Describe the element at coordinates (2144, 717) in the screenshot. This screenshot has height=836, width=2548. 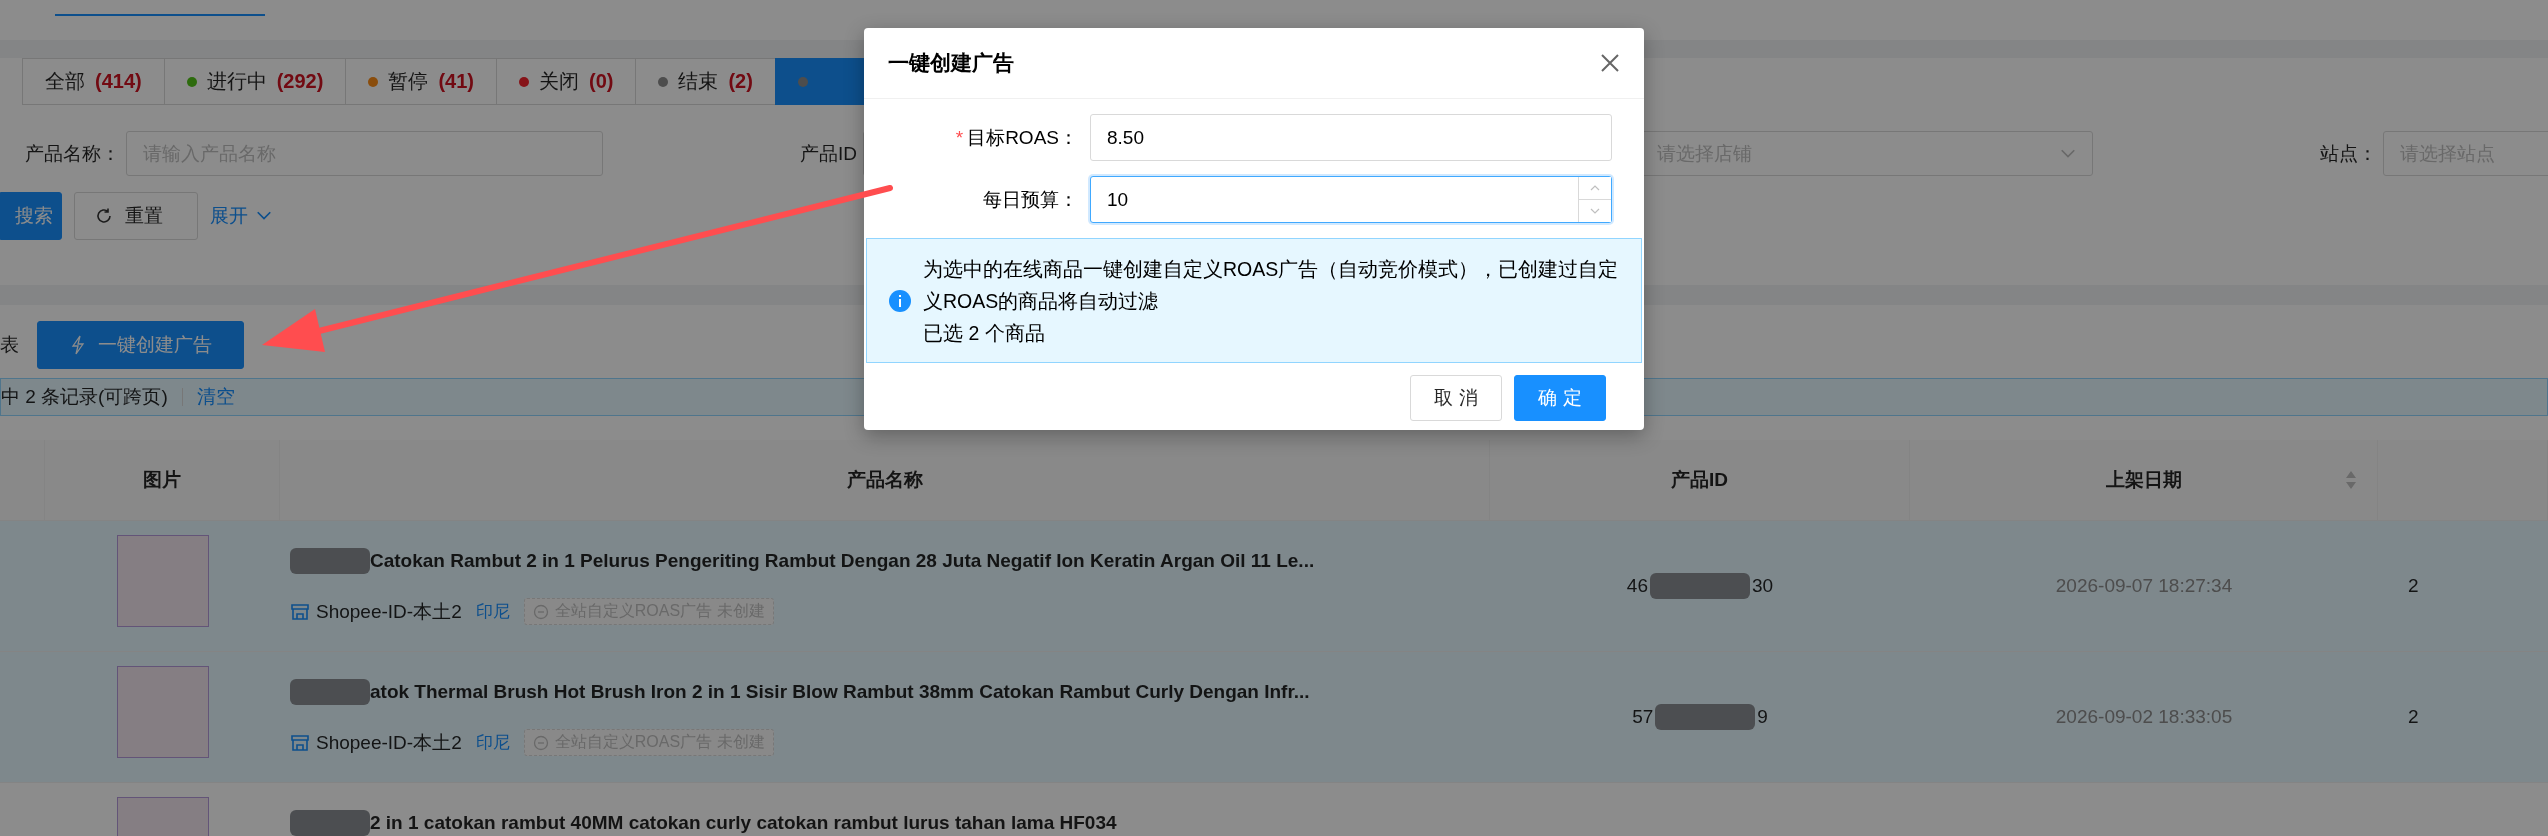
I see `listed-date: 2026-09-02 18:33:05` at that location.